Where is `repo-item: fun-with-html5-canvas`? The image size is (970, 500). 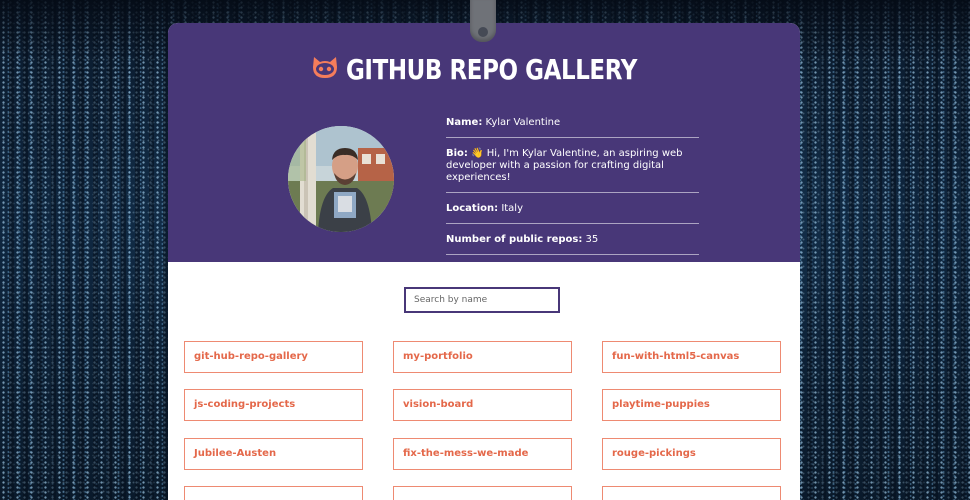 repo-item: fun-with-html5-canvas is located at coordinates (691, 357).